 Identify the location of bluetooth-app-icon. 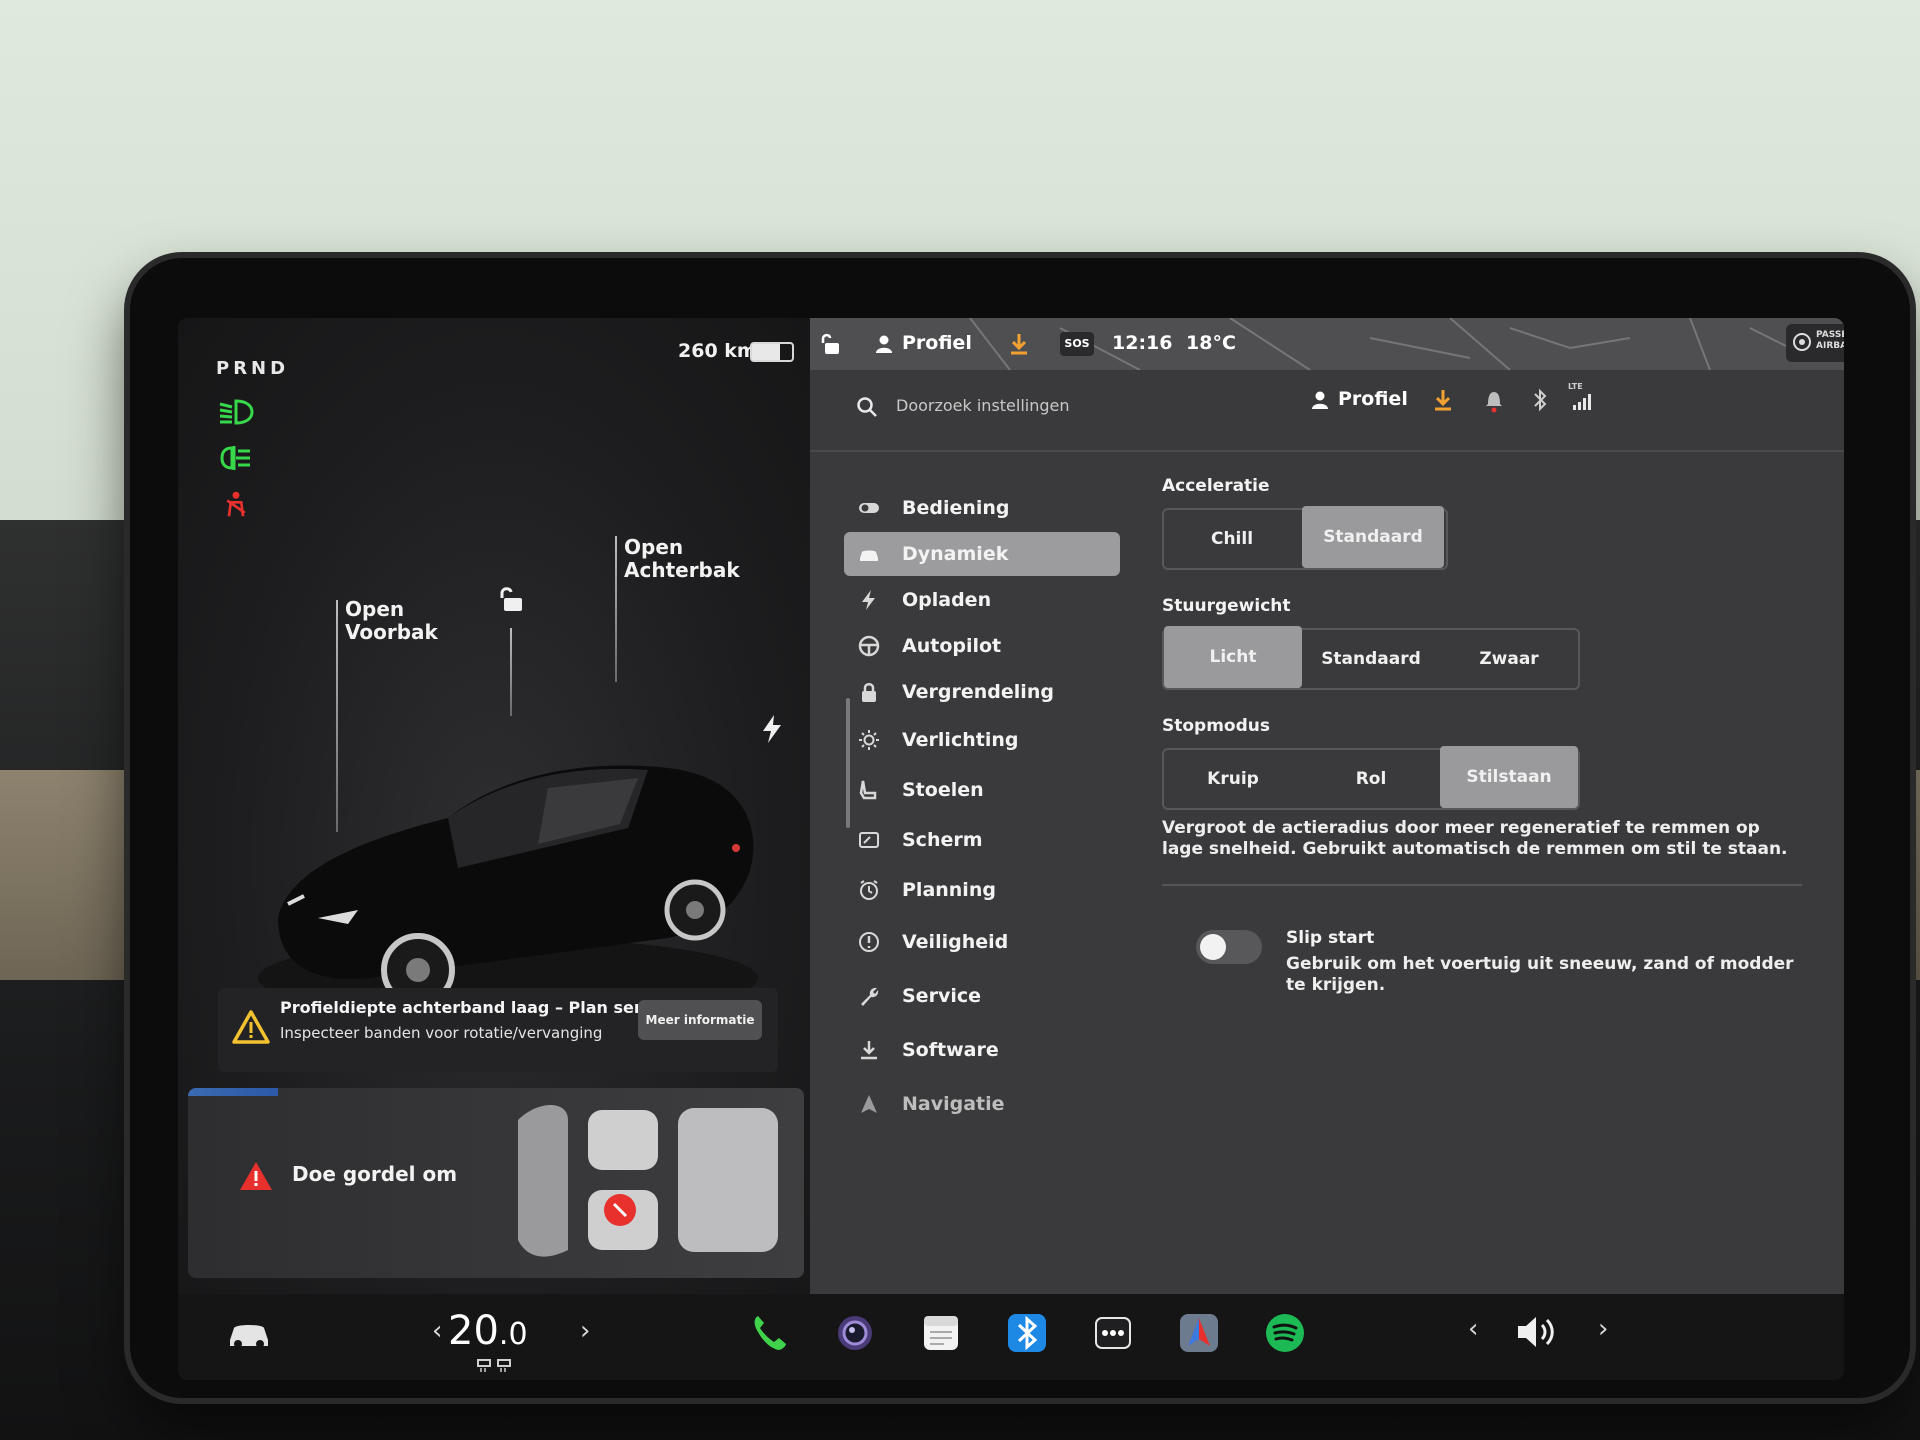
(1027, 1333).